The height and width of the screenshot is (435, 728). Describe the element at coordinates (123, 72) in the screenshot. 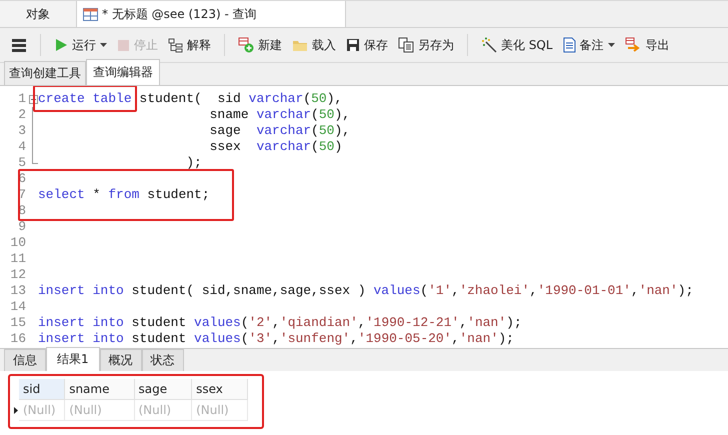

I see `tab: 查询编辑器` at that location.